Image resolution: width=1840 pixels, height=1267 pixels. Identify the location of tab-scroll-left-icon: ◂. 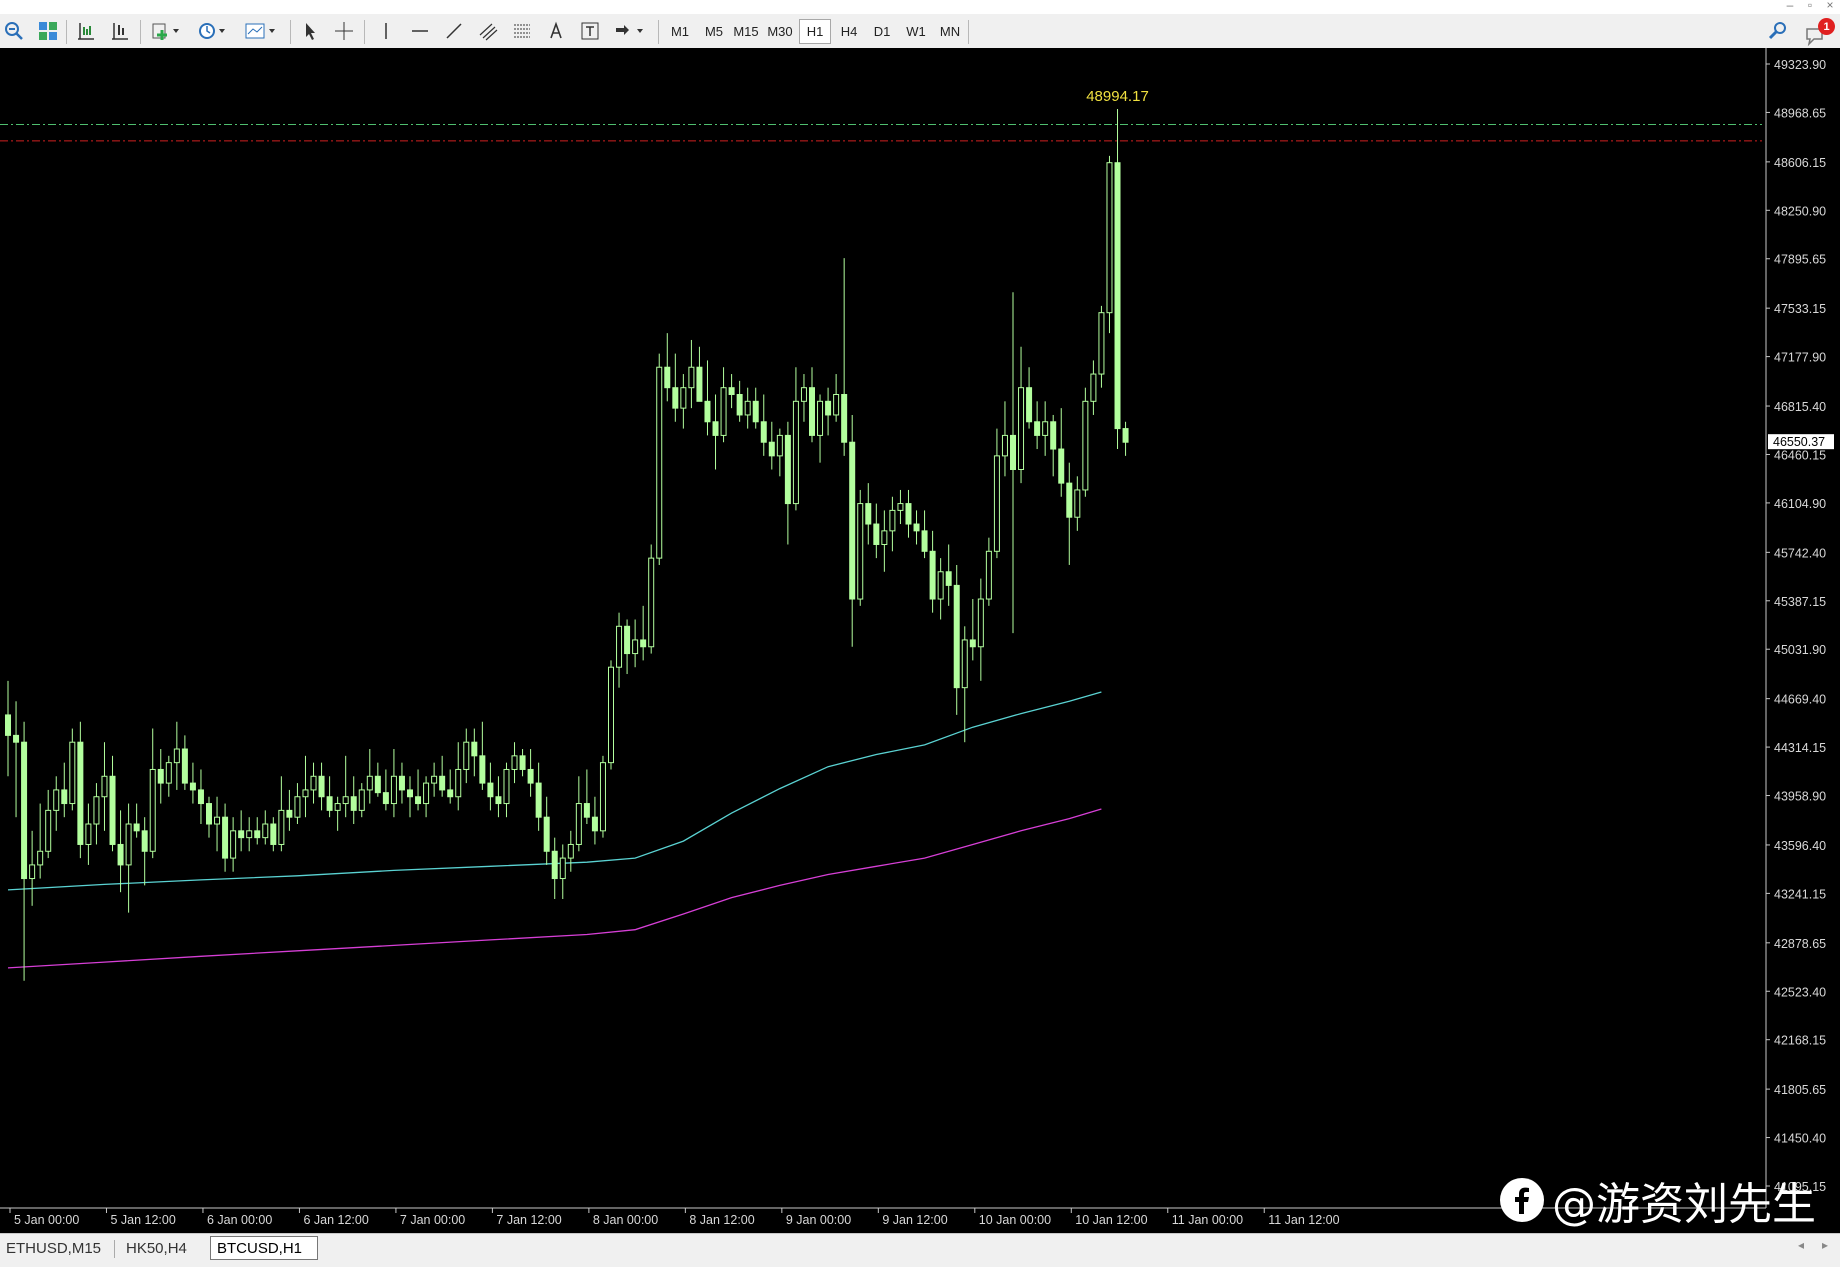
(1801, 1245).